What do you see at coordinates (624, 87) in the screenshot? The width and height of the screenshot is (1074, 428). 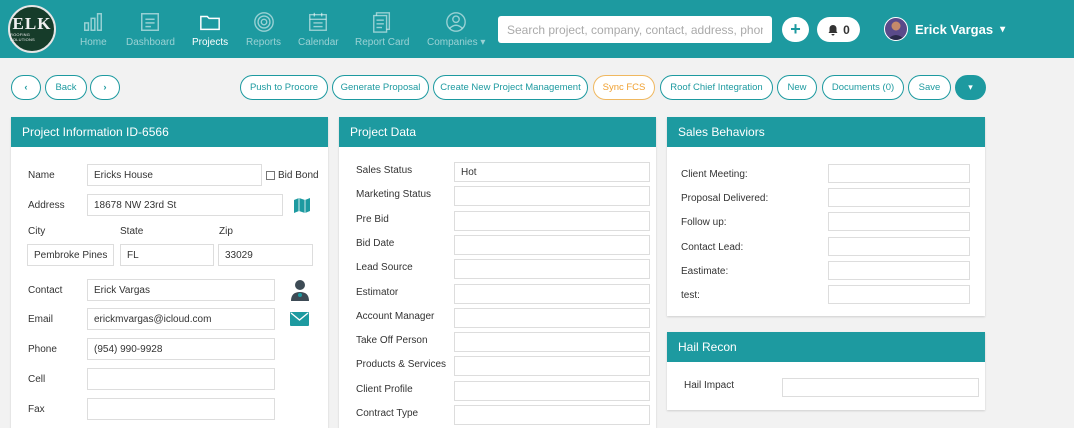 I see `sync-fcs-button: Sync FCS` at bounding box center [624, 87].